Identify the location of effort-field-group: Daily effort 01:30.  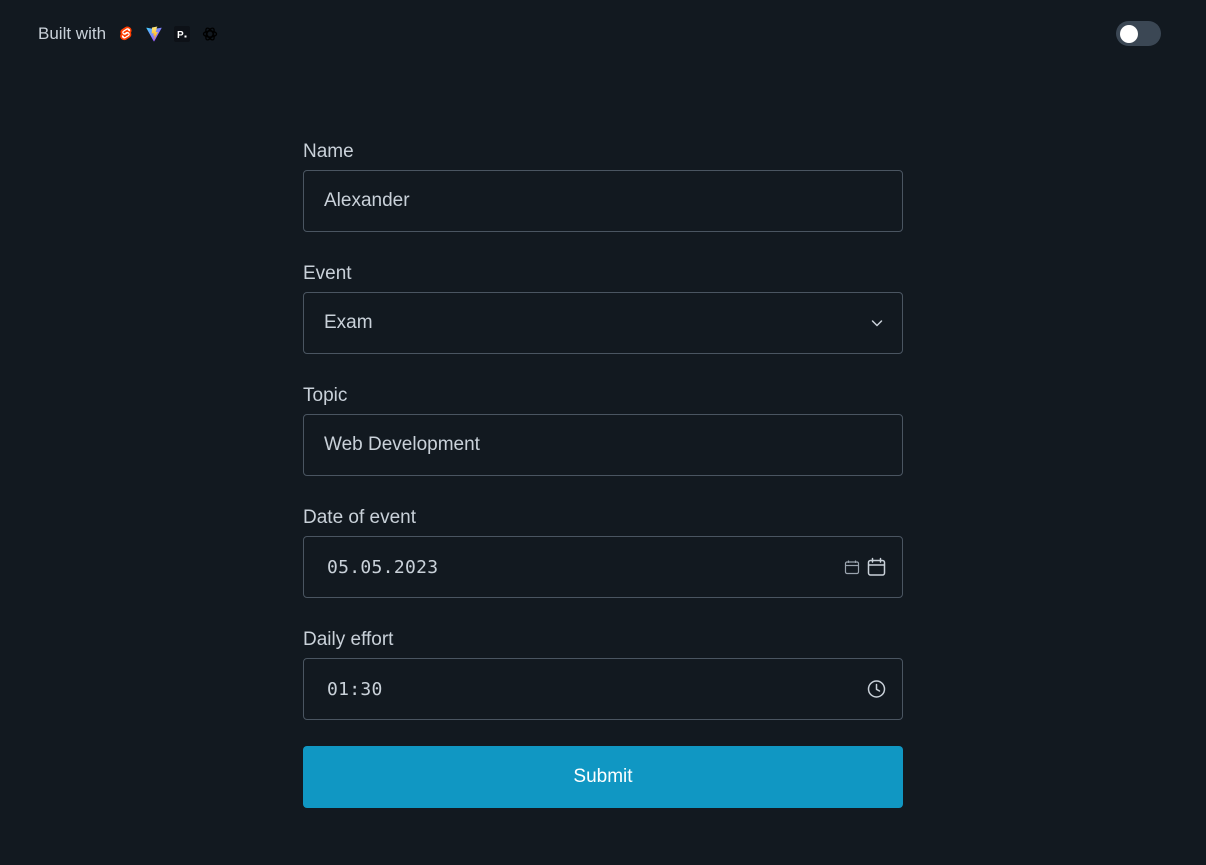
(603, 674).